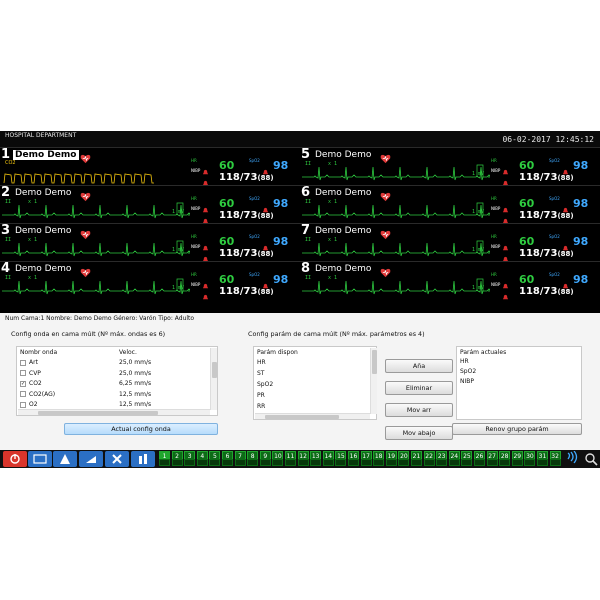 This screenshot has height=600, width=600. I want to click on wave-row: ✓ CO2 6,25 mm/s, so click(114, 383).